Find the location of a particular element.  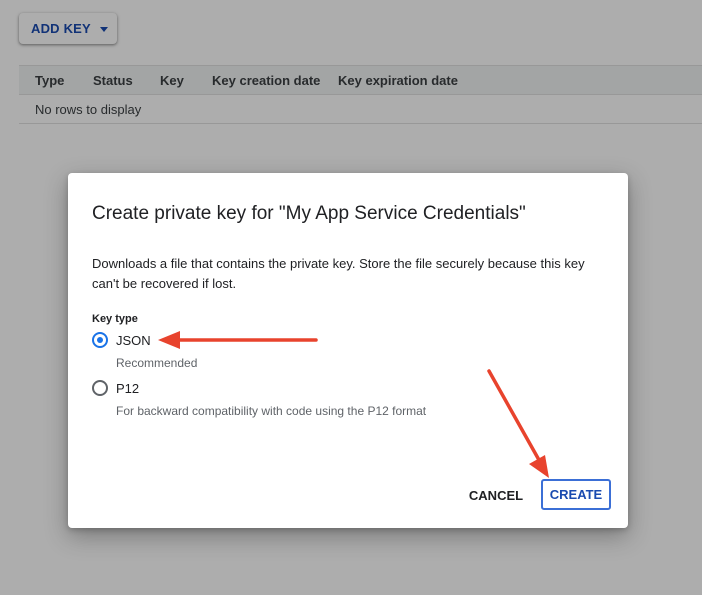

create-button: CREATE is located at coordinates (576, 494).